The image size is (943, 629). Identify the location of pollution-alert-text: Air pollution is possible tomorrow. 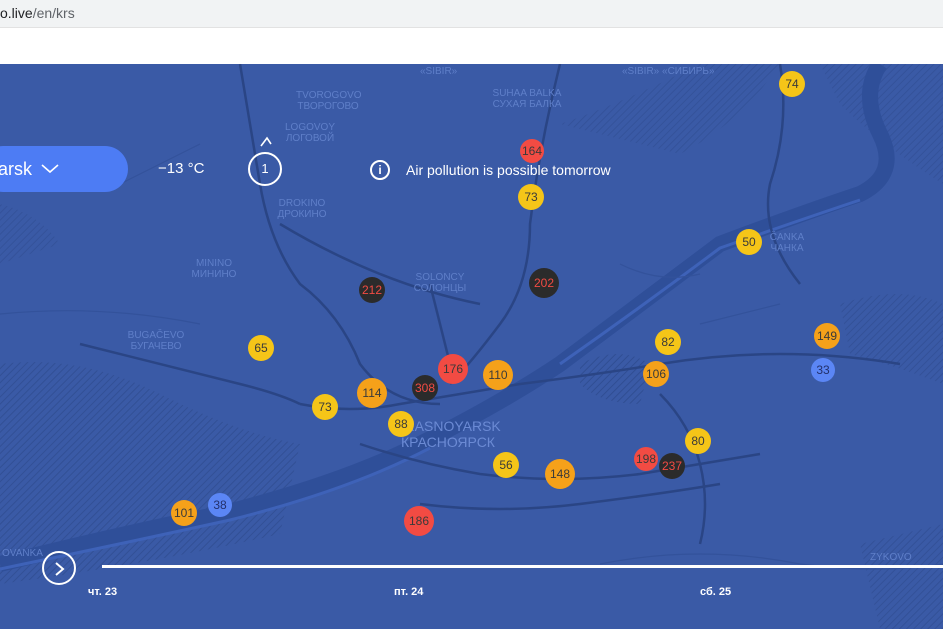
(508, 170).